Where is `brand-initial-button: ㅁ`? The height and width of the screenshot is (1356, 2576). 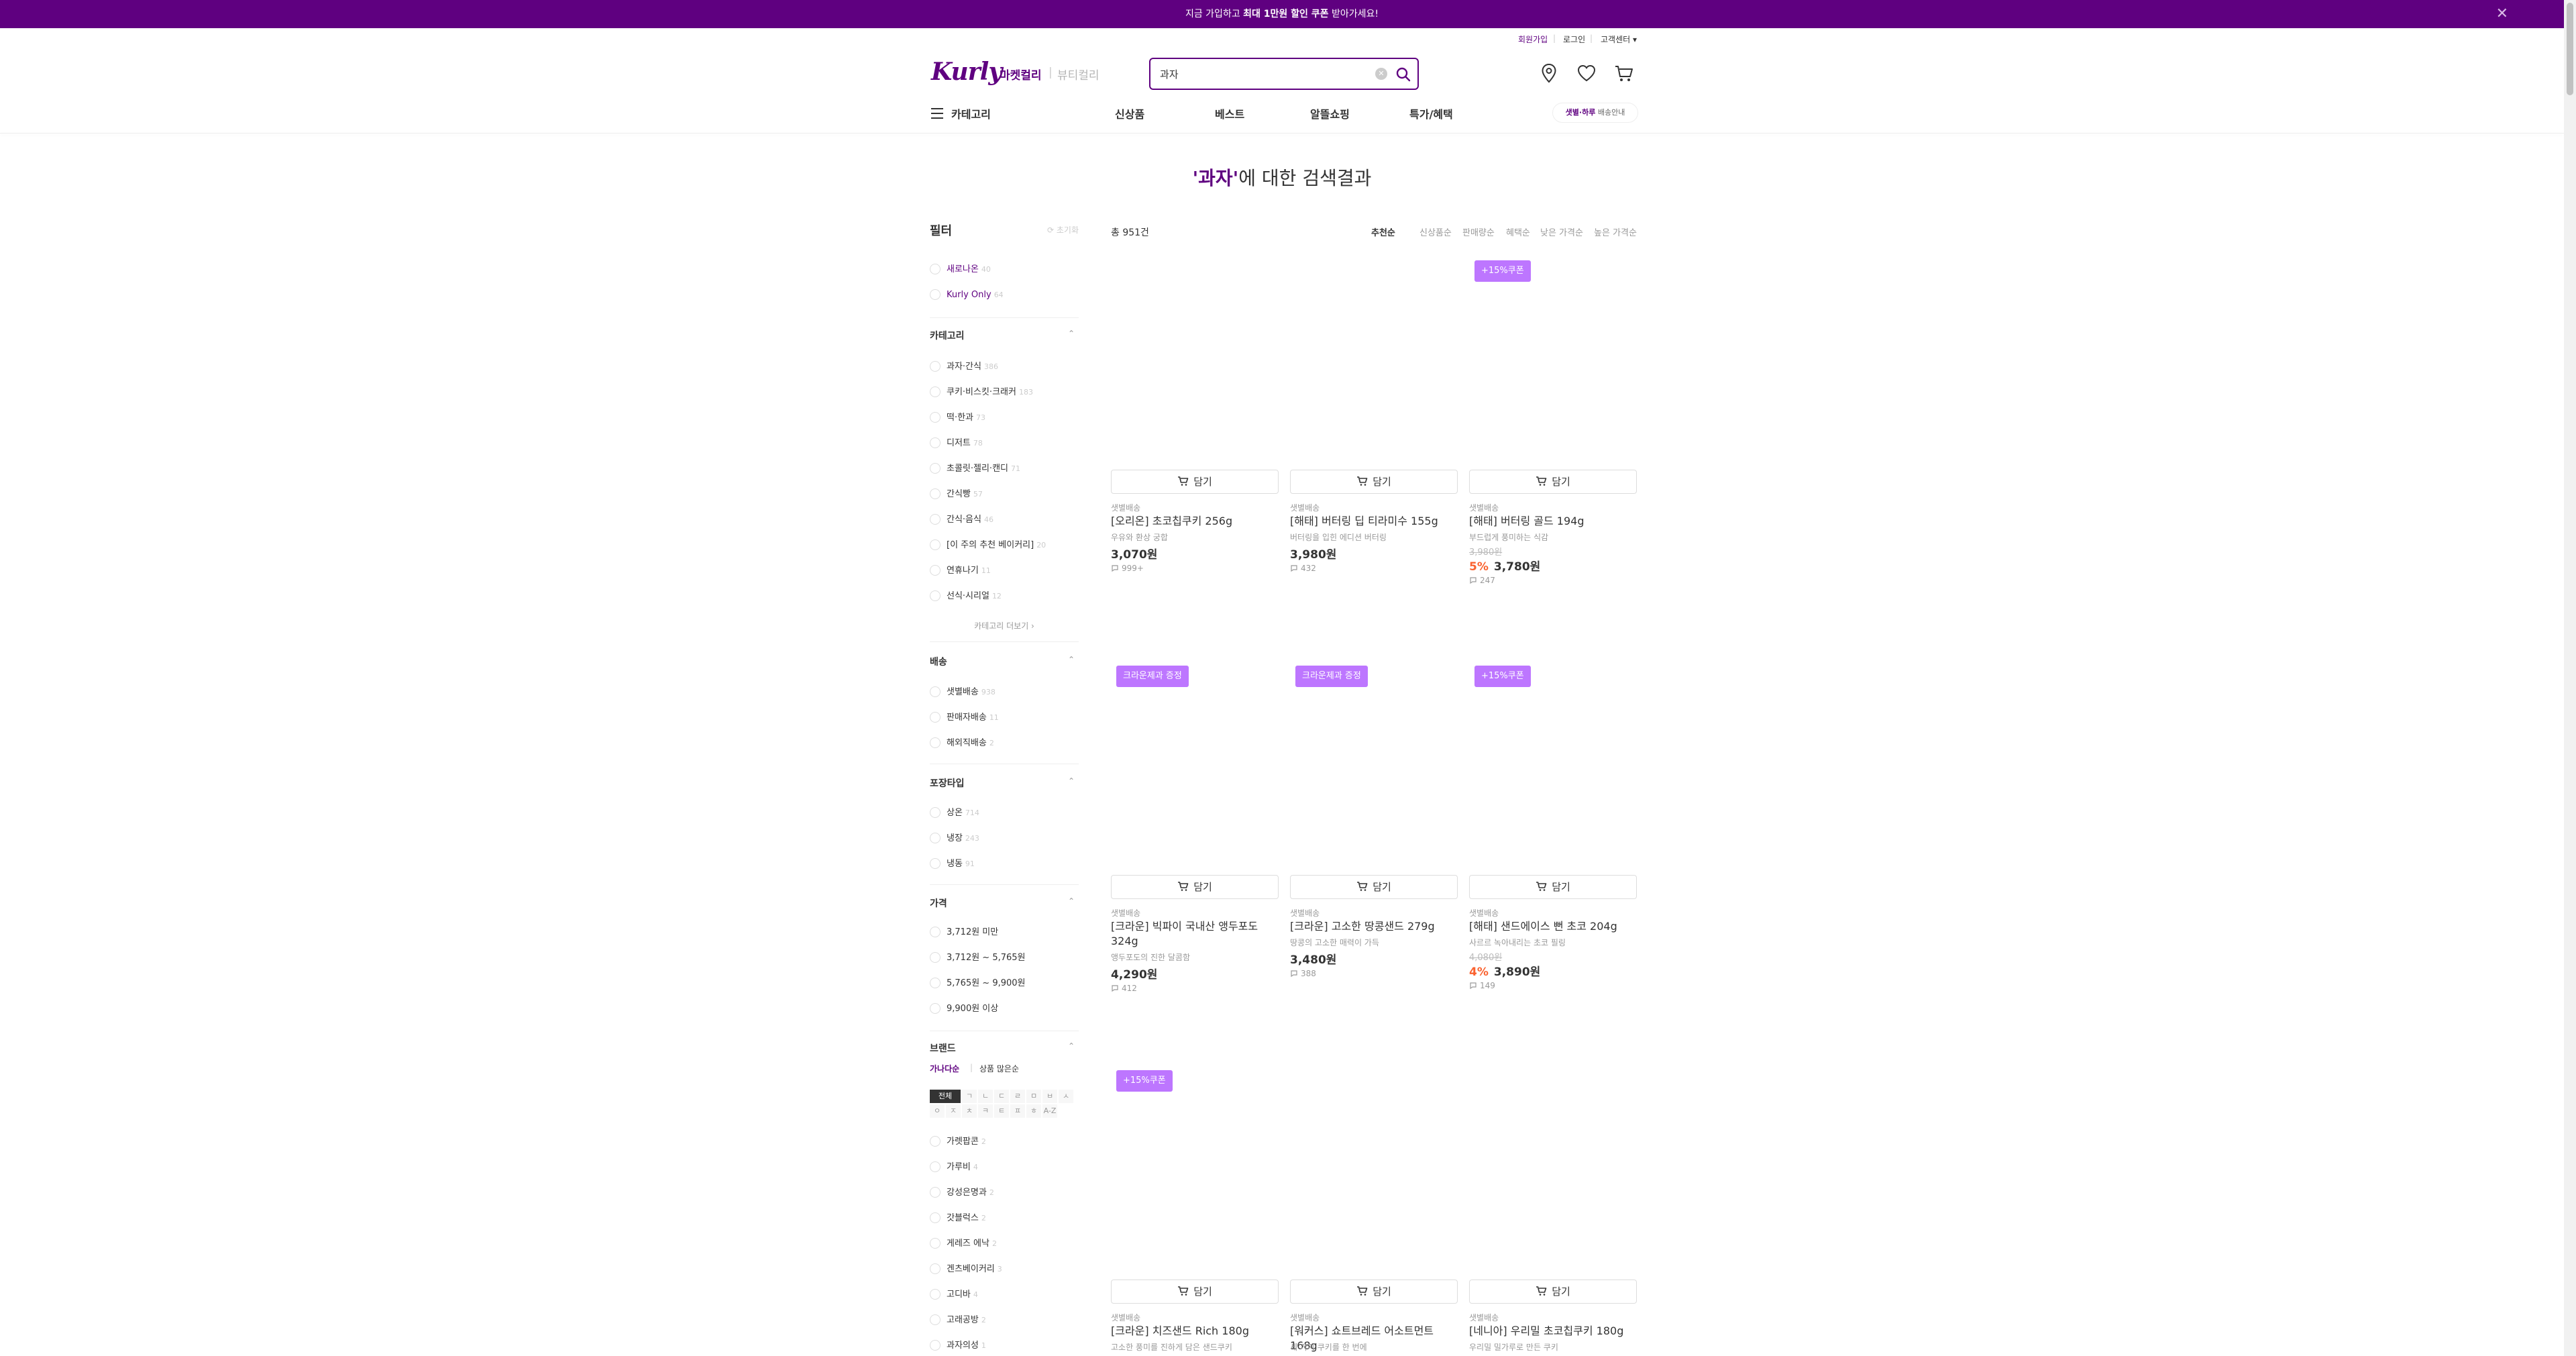
brand-initial-button: ㅁ is located at coordinates (1033, 1096).